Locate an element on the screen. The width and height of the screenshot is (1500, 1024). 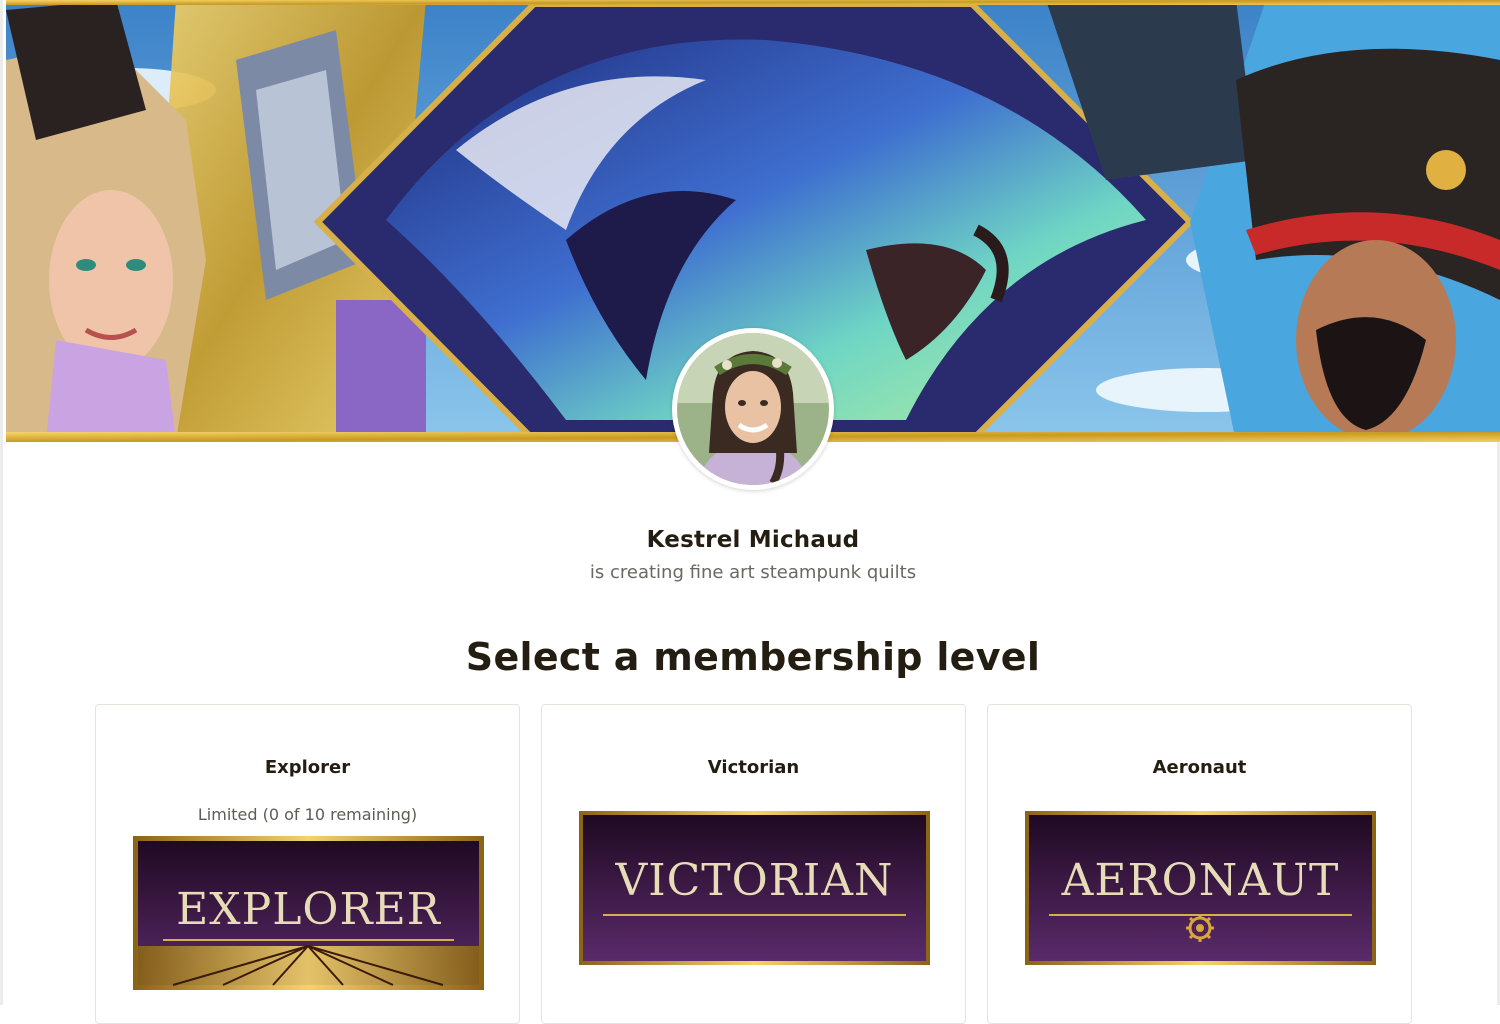
creator-portrait-photo is located at coordinates (753, 409).